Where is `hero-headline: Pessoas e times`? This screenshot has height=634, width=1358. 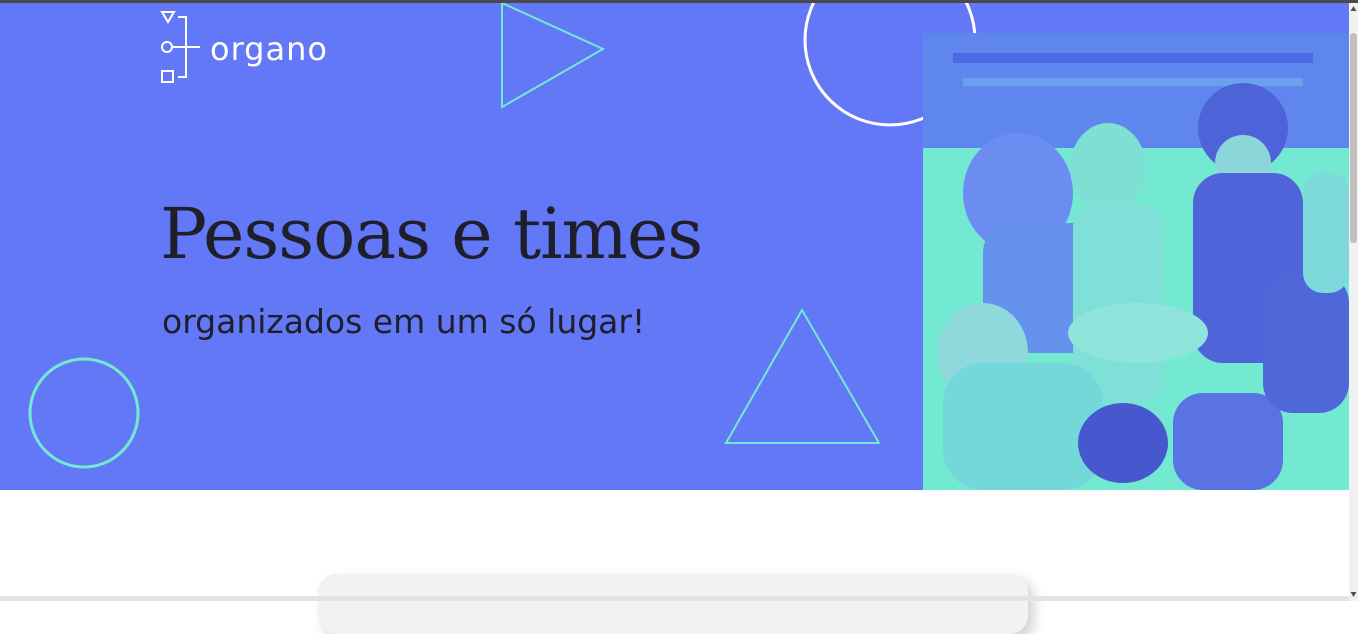
hero-headline: Pessoas e times is located at coordinates (431, 234).